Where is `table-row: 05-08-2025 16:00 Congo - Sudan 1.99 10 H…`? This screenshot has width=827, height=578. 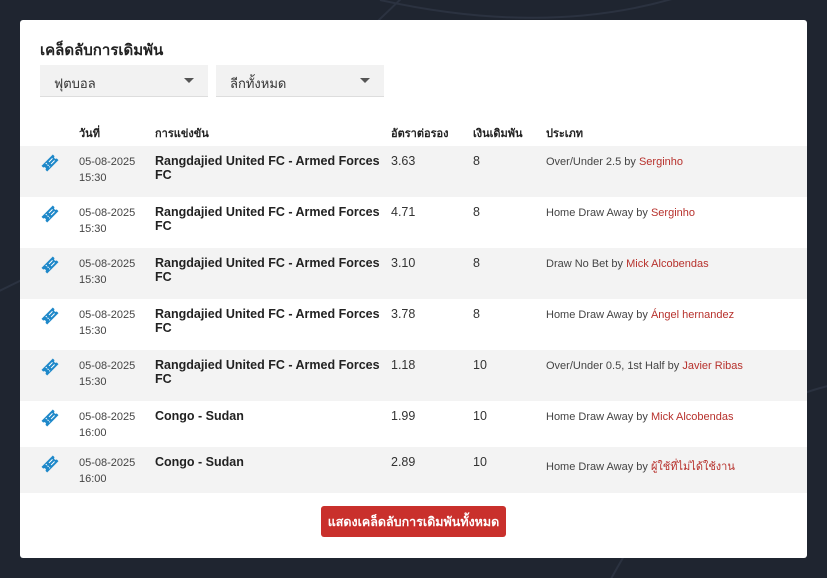
table-row: 05-08-2025 16:00 Congo - Sudan 1.99 10 H… is located at coordinates (413, 424).